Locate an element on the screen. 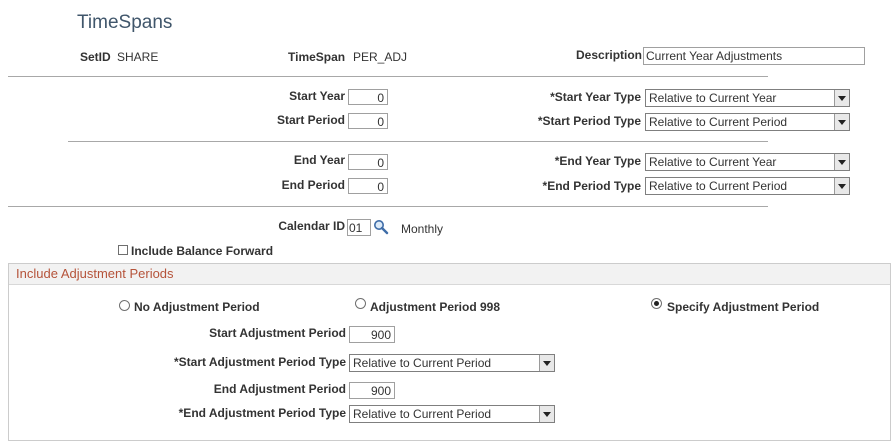  page-title: TimeSpans is located at coordinates (125, 22).